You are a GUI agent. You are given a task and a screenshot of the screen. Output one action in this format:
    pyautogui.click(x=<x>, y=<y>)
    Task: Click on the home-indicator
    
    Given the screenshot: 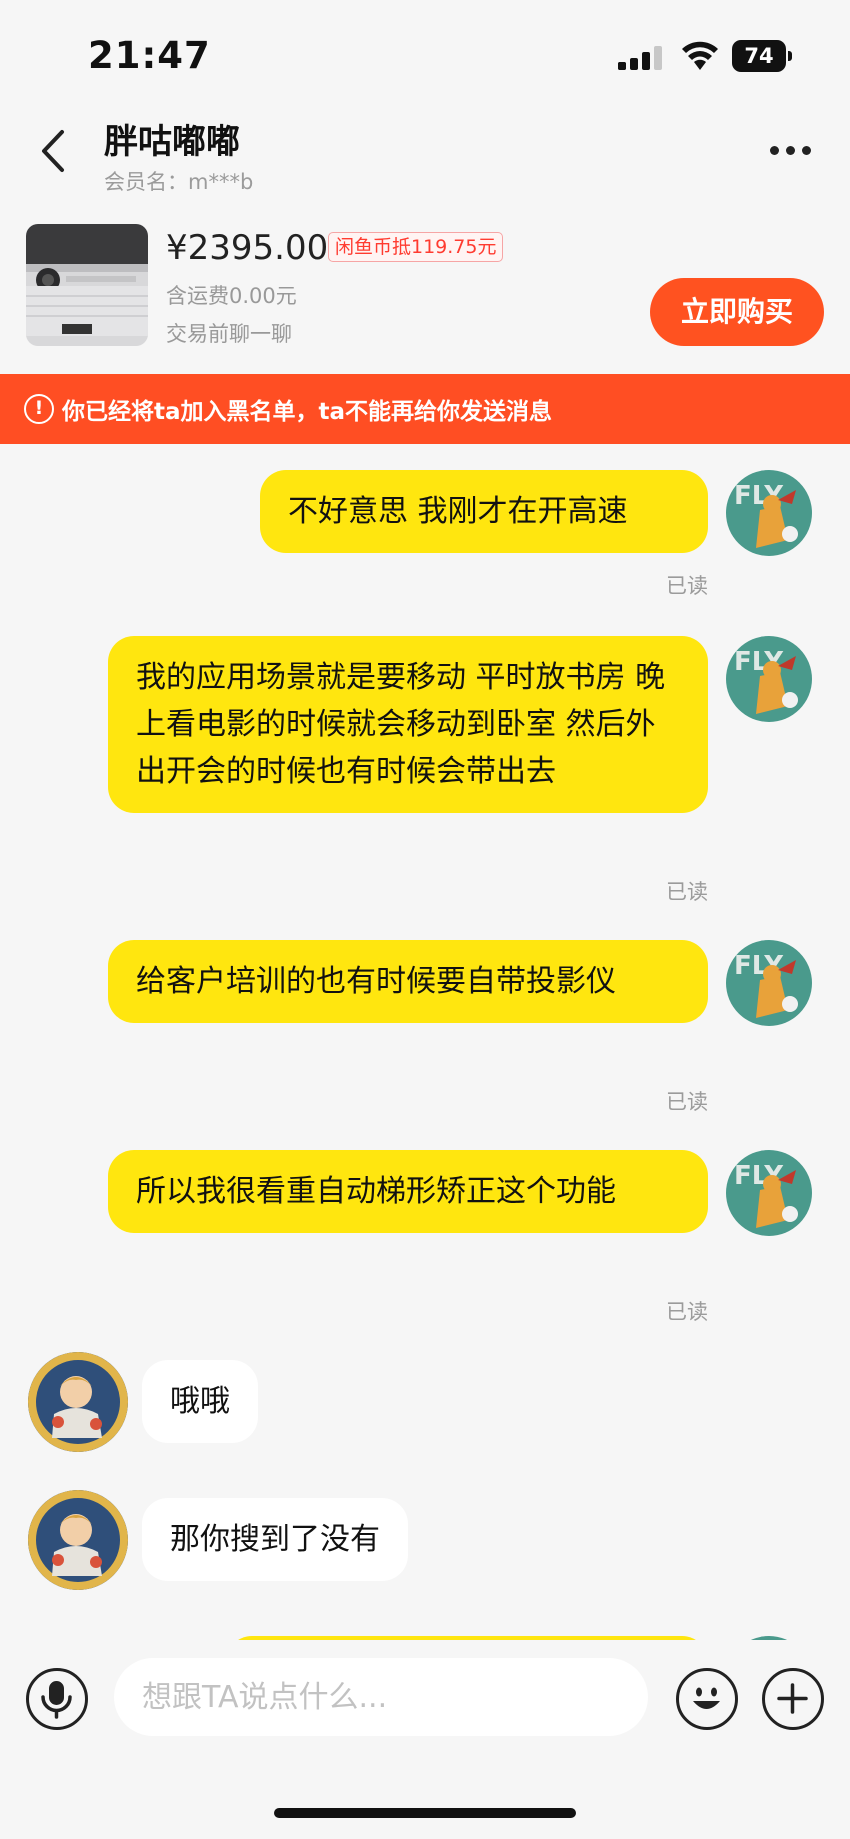 What is the action you would take?
    pyautogui.click(x=425, y=1813)
    